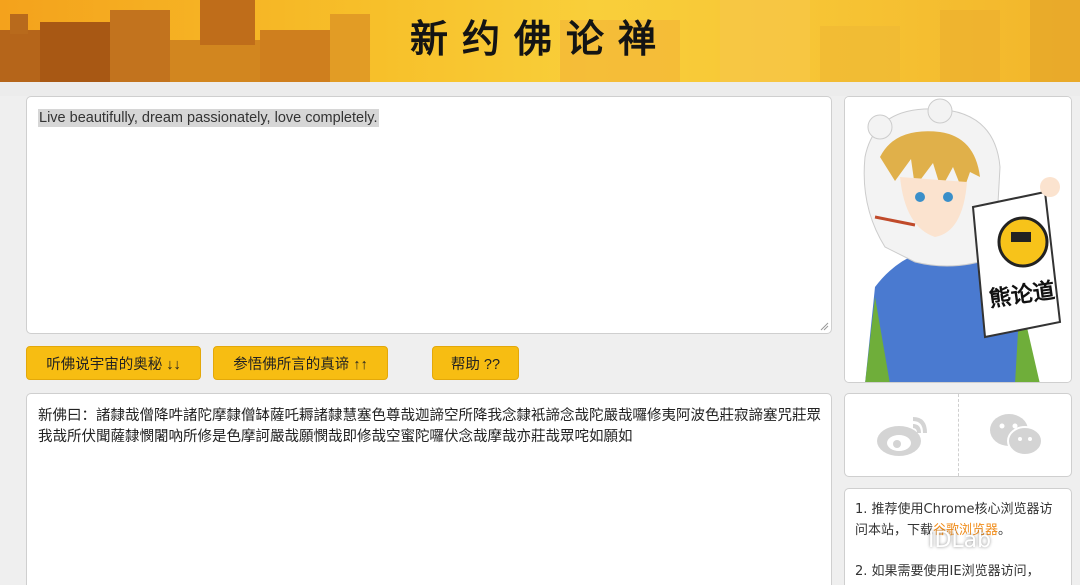 The height and width of the screenshot is (585, 1080). Describe the element at coordinates (1016, 435) in the screenshot. I see `wechat-icon` at that location.